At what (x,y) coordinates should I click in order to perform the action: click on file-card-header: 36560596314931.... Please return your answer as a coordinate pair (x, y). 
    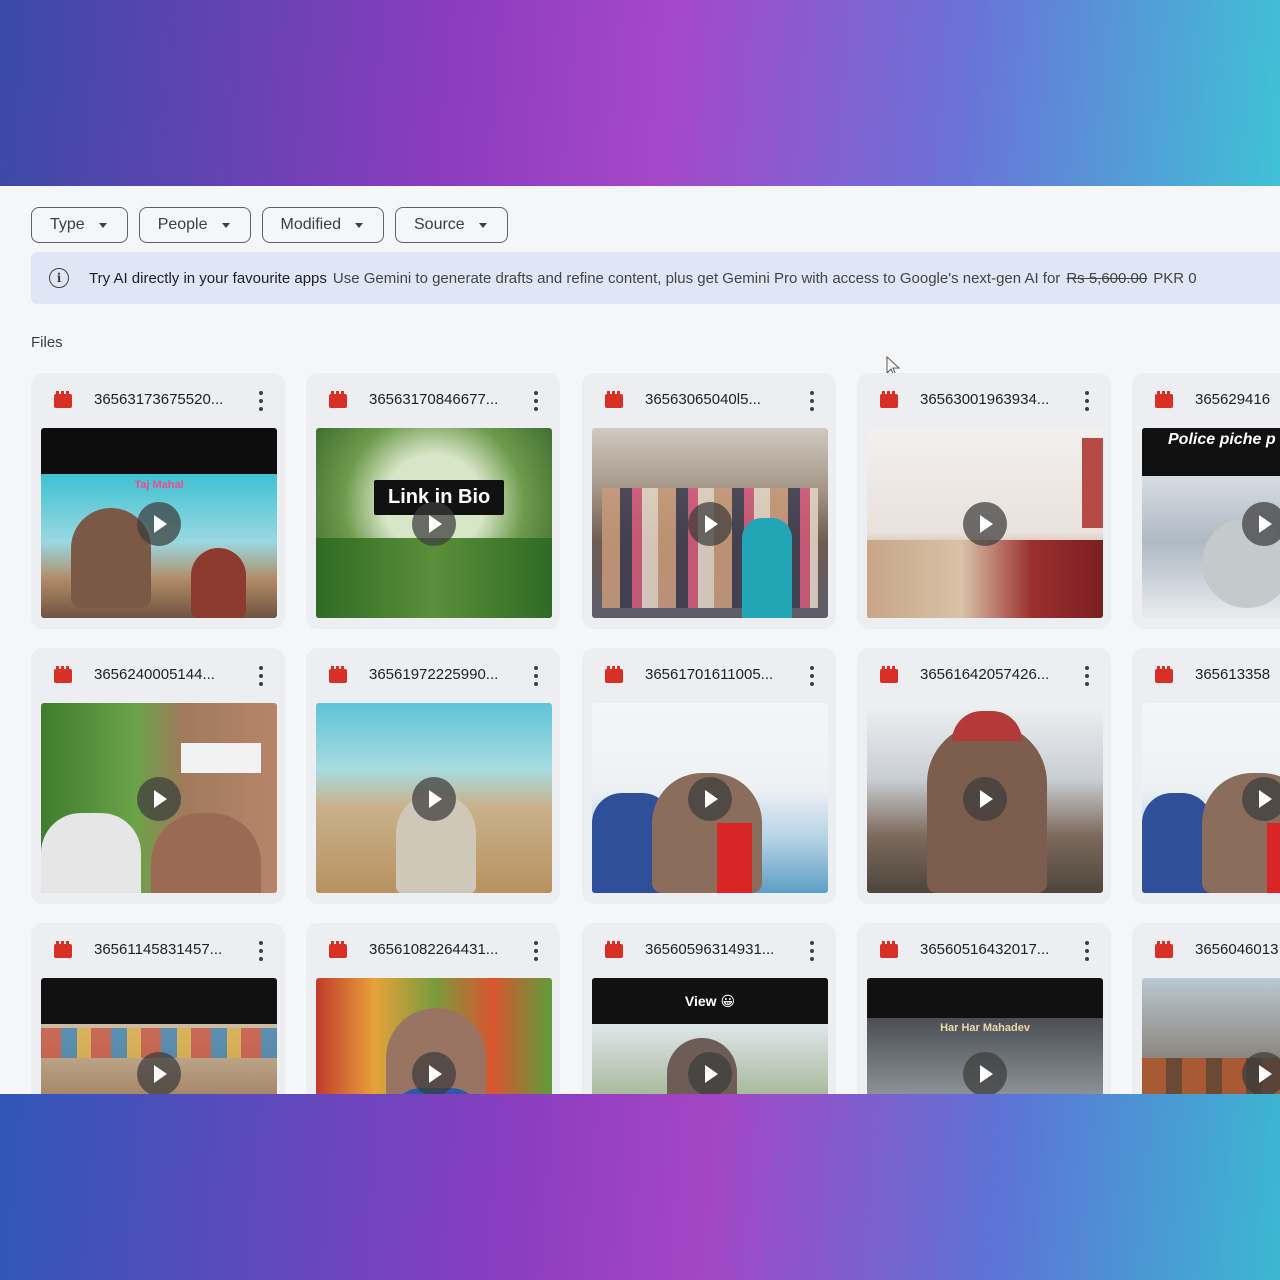
    Looking at the image, I should click on (709, 950).